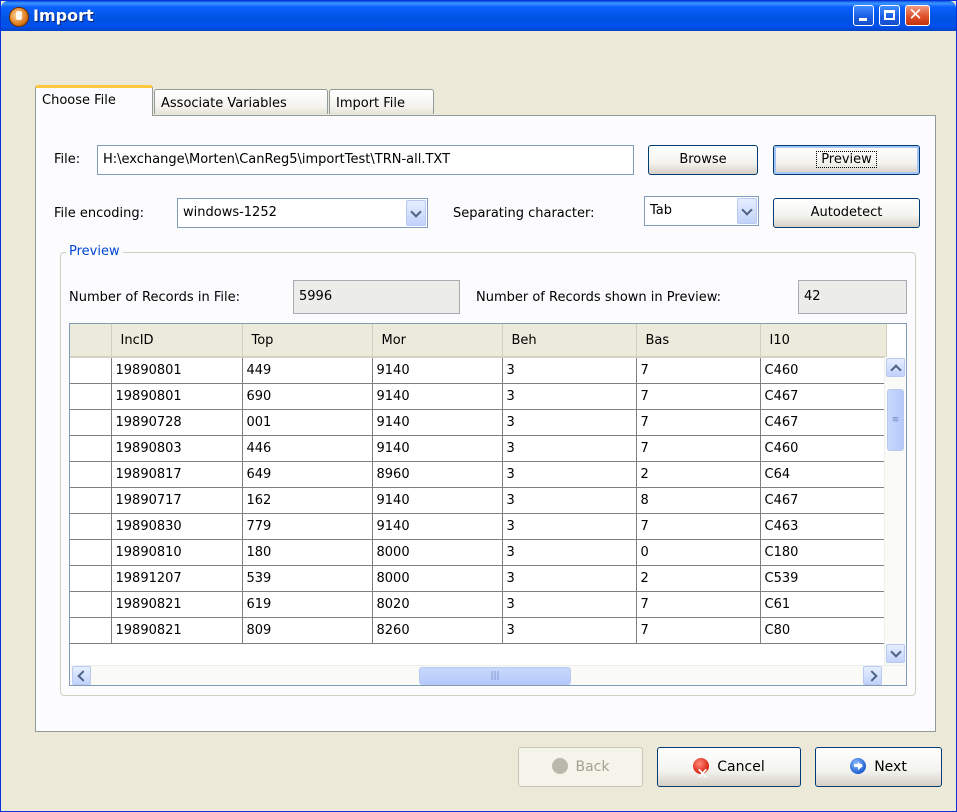 The width and height of the screenshot is (957, 812). I want to click on maximize-button, so click(889, 15).